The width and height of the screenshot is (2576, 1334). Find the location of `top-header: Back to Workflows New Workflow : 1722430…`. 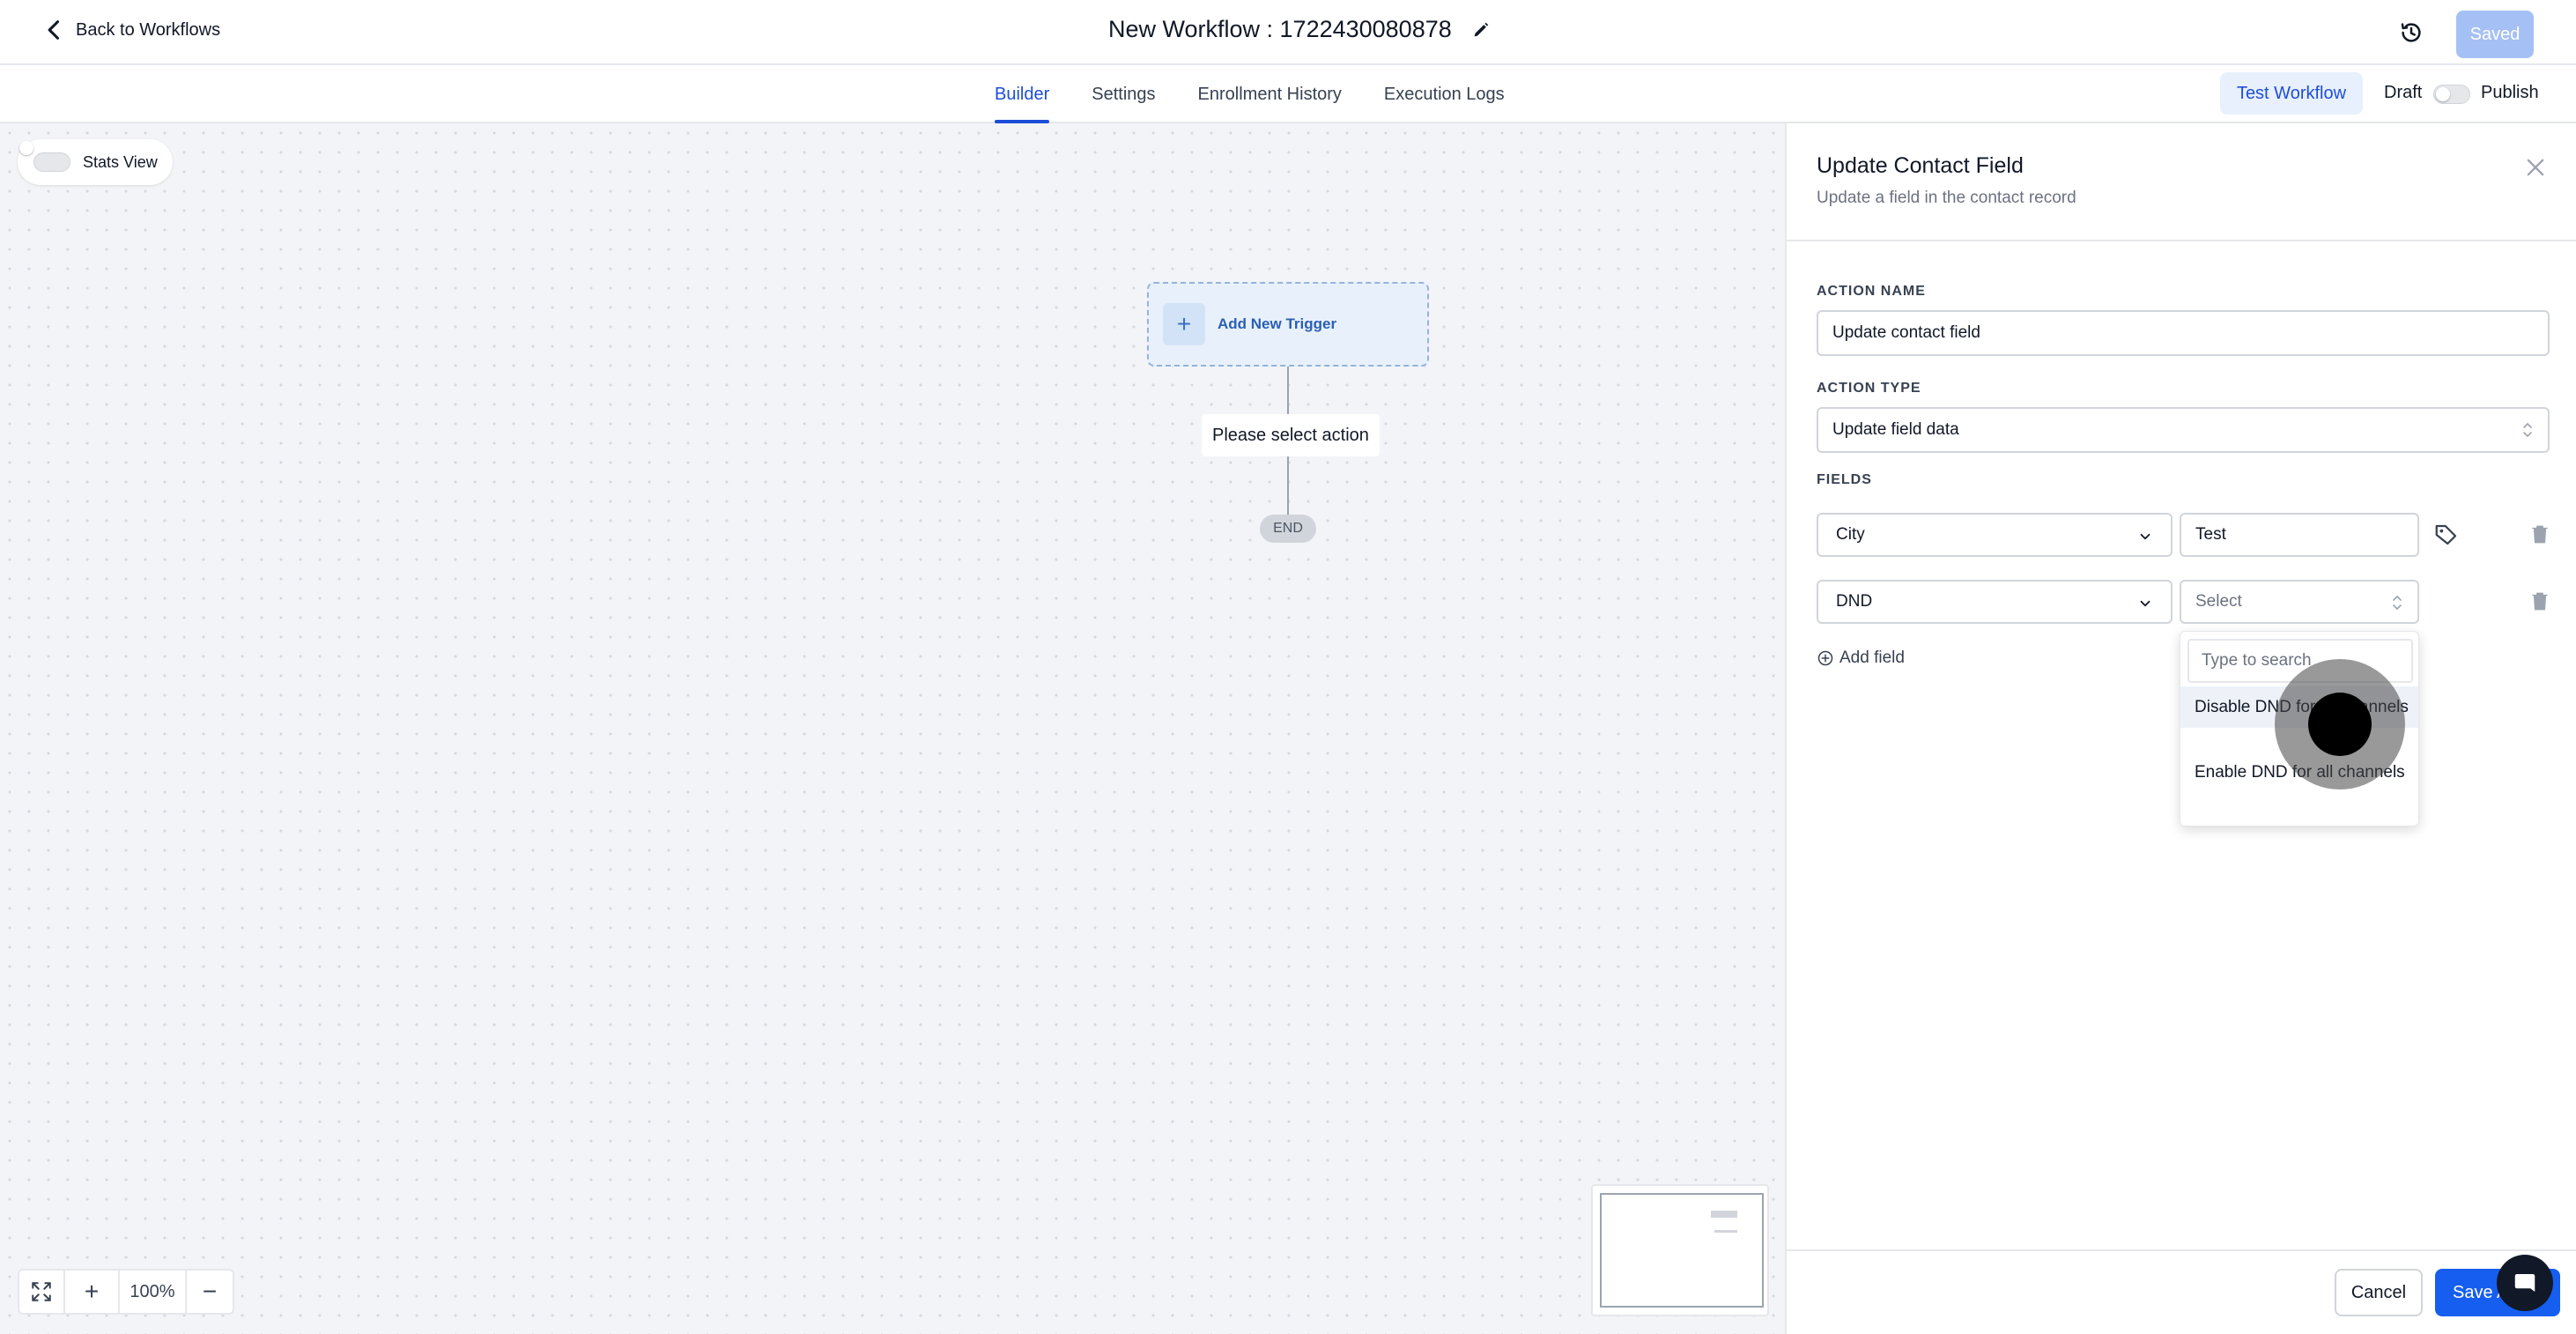

top-header: Back to Workflows New Workflow : 1722430… is located at coordinates (1288, 32).